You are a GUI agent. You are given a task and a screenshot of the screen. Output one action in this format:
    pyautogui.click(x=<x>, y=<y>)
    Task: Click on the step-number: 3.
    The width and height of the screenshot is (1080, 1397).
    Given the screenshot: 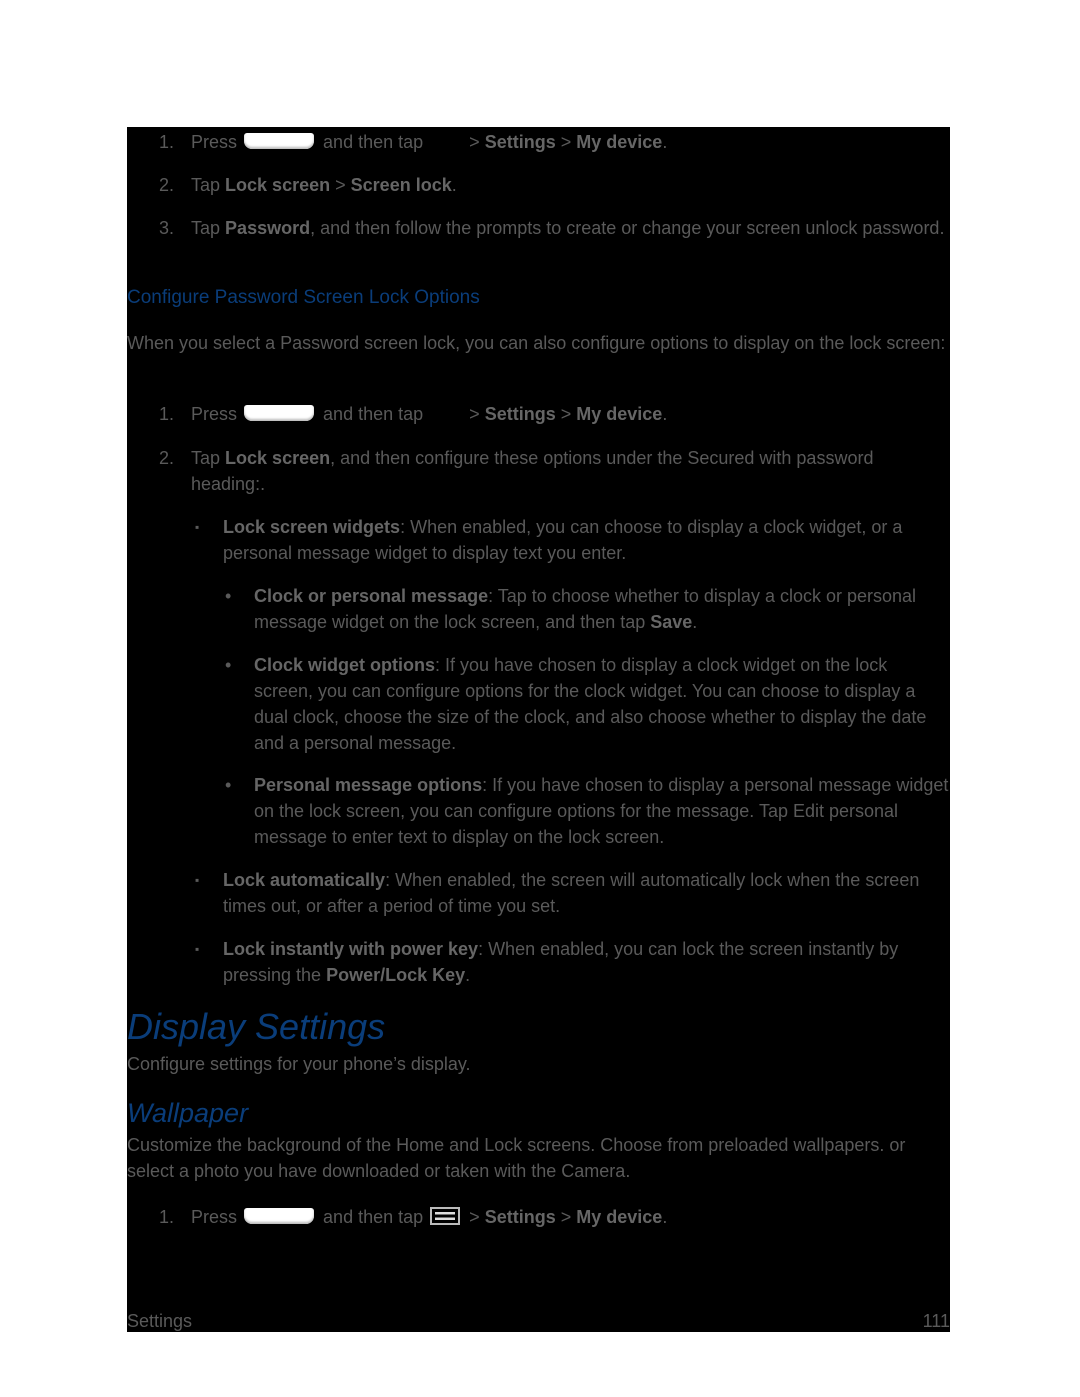 What is the action you would take?
    pyautogui.click(x=167, y=228)
    